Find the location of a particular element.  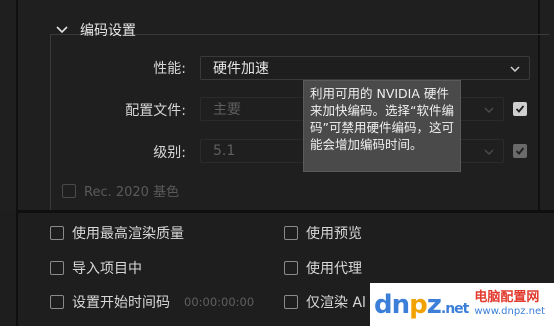

import-project-label: 导入项目中 is located at coordinates (107, 269).